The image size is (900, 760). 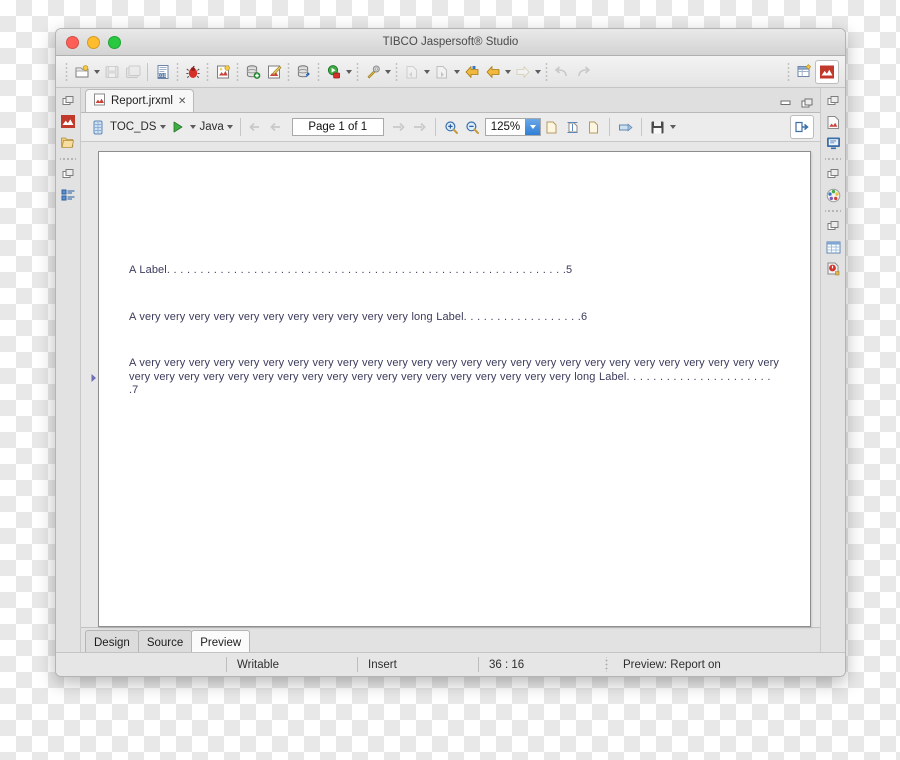 I want to click on rail-outline-icon, so click(x=68, y=195).